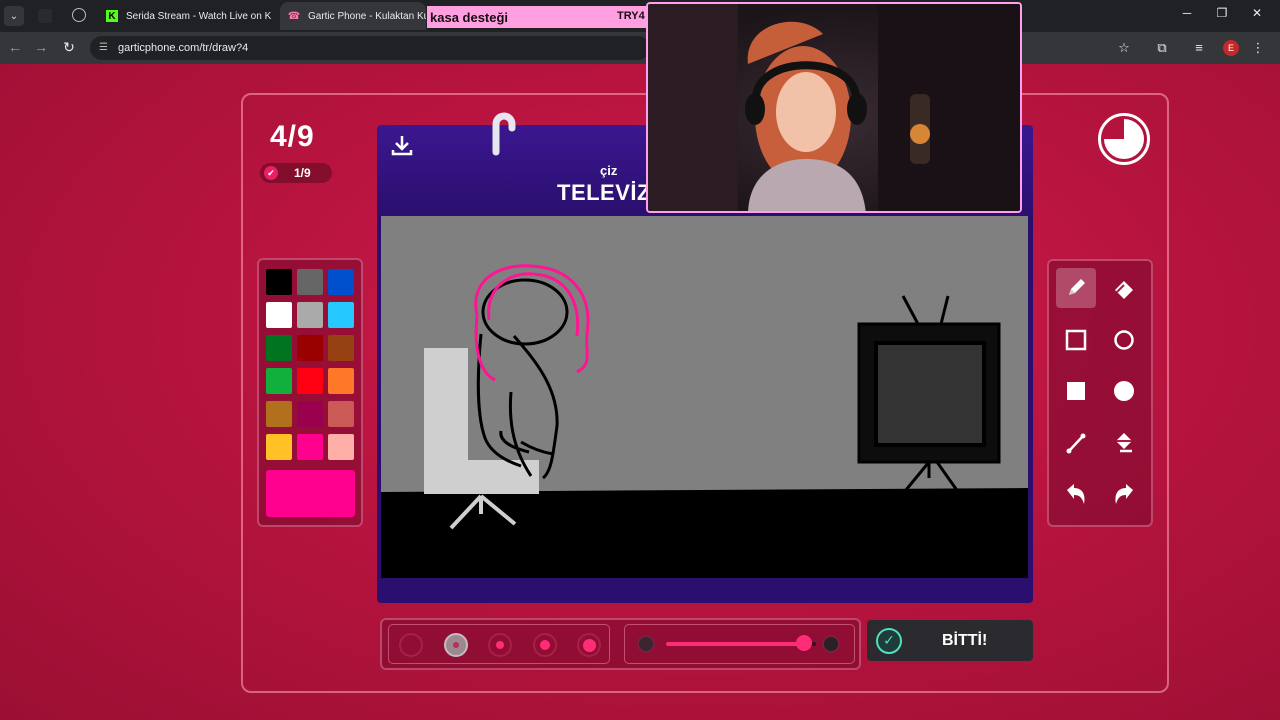 The height and width of the screenshot is (720, 1280). What do you see at coordinates (1124, 494) in the screenshot?
I see `redo-icon` at bounding box center [1124, 494].